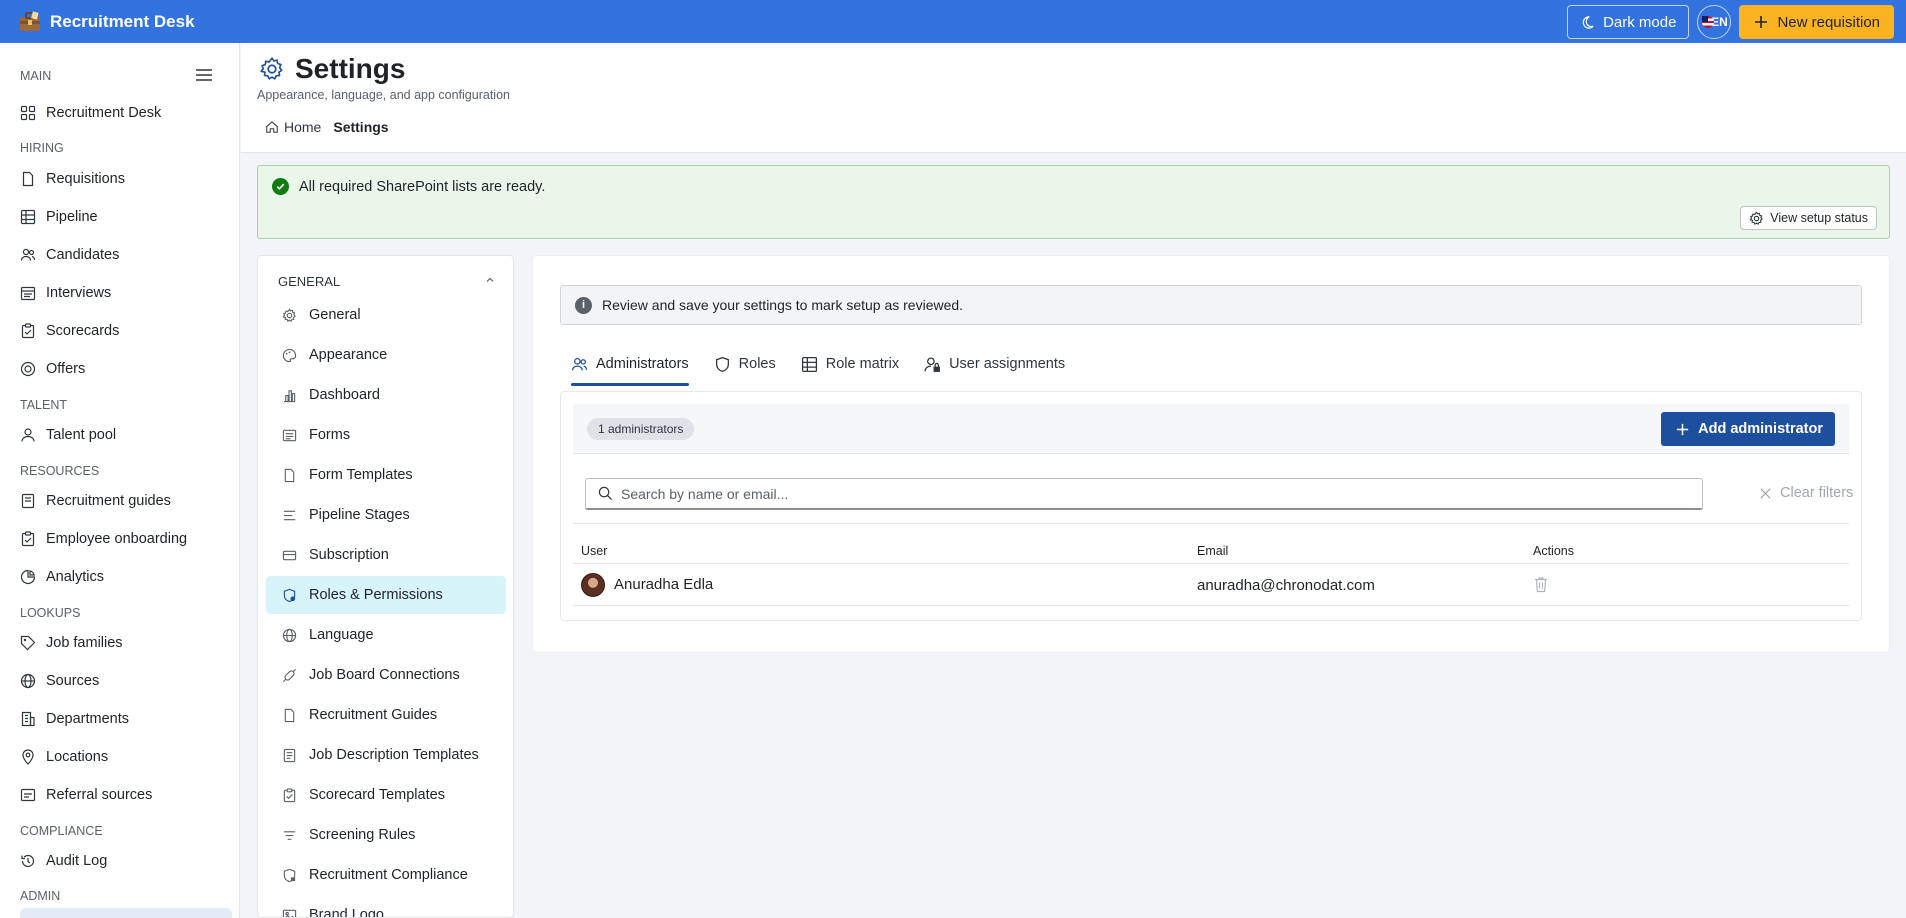  I want to click on settings-item-label: Job Board Connections, so click(384, 675).